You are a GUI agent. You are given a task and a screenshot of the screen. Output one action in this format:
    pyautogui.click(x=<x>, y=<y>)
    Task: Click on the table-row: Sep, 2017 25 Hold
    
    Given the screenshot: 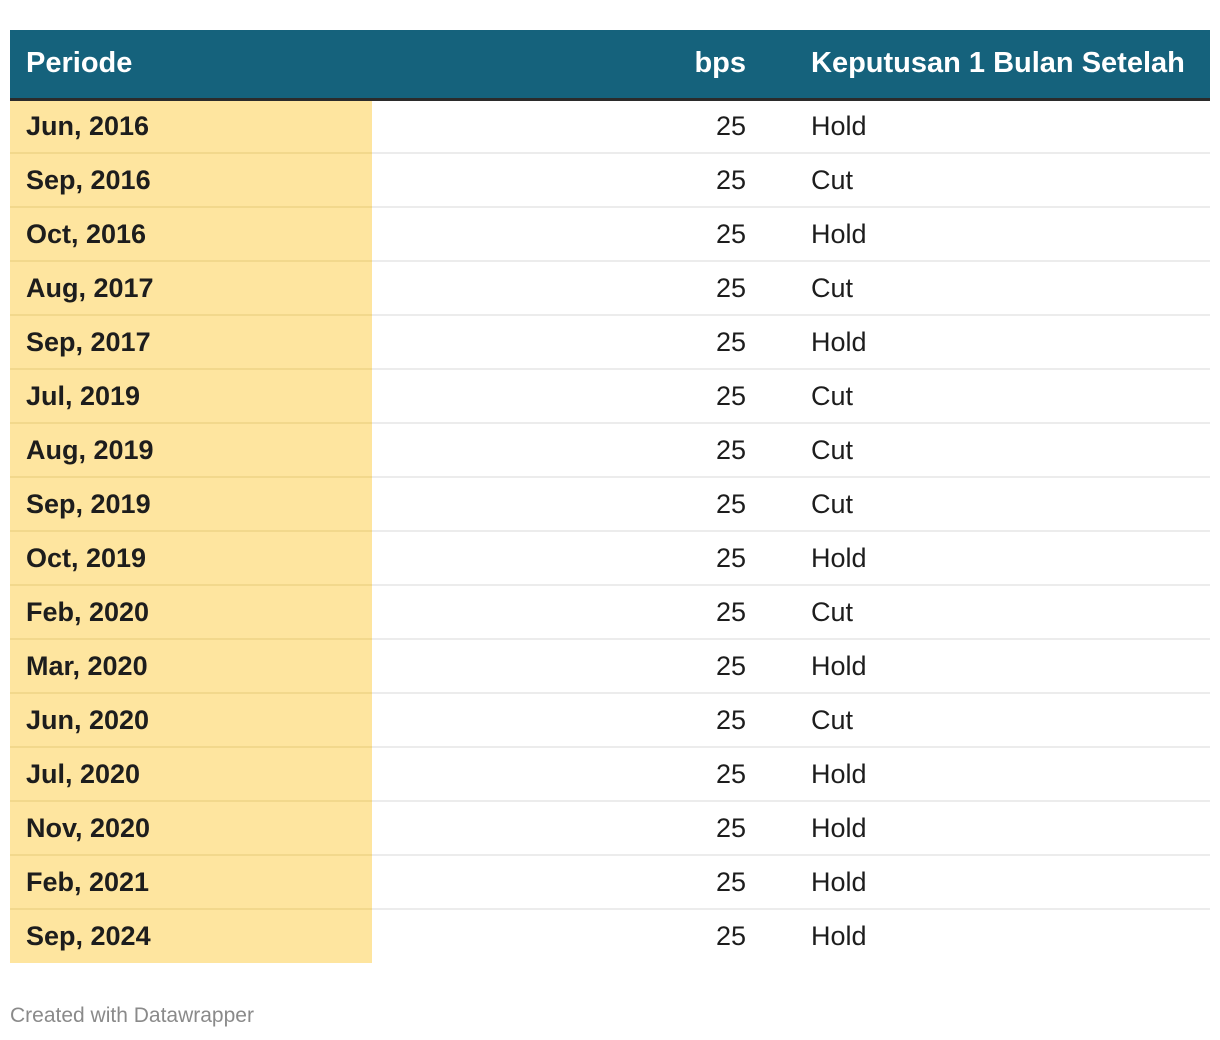 What is the action you would take?
    pyautogui.click(x=610, y=342)
    